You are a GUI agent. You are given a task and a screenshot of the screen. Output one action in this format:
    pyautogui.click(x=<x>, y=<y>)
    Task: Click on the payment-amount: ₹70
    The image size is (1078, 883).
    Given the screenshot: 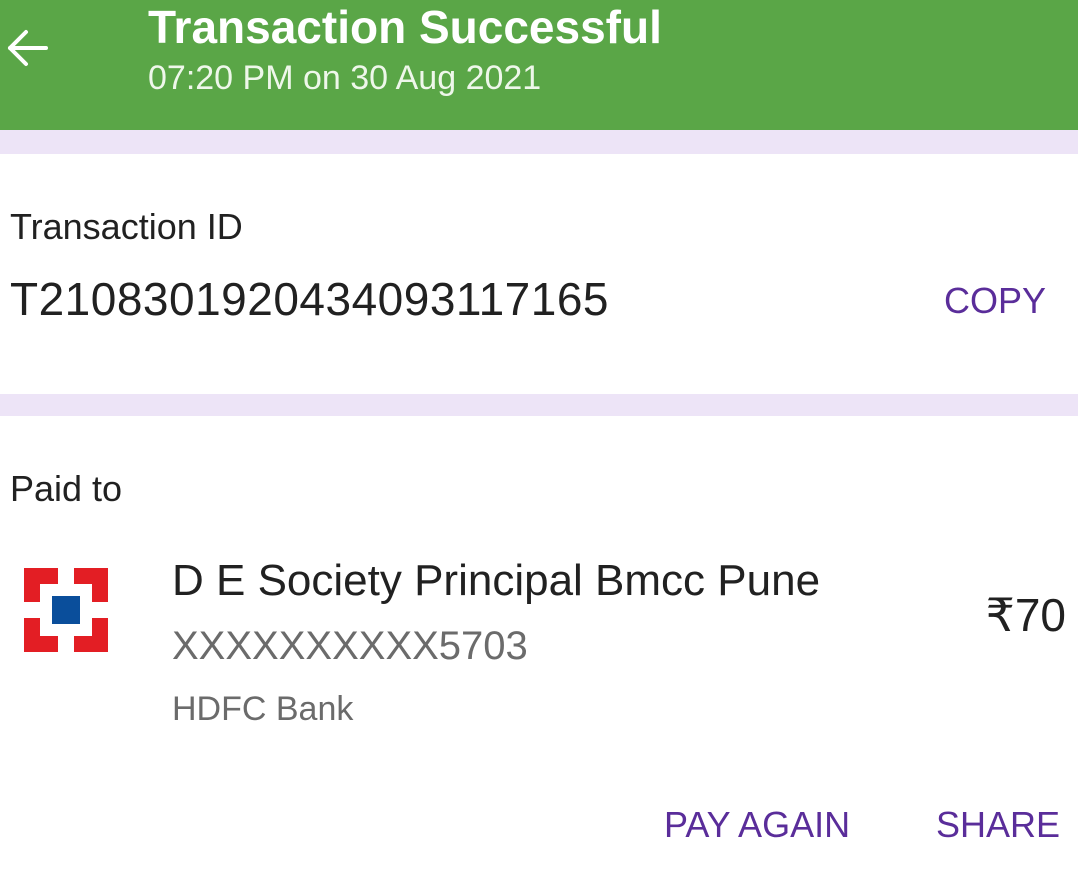 What is the action you would take?
    pyautogui.click(x=1025, y=615)
    